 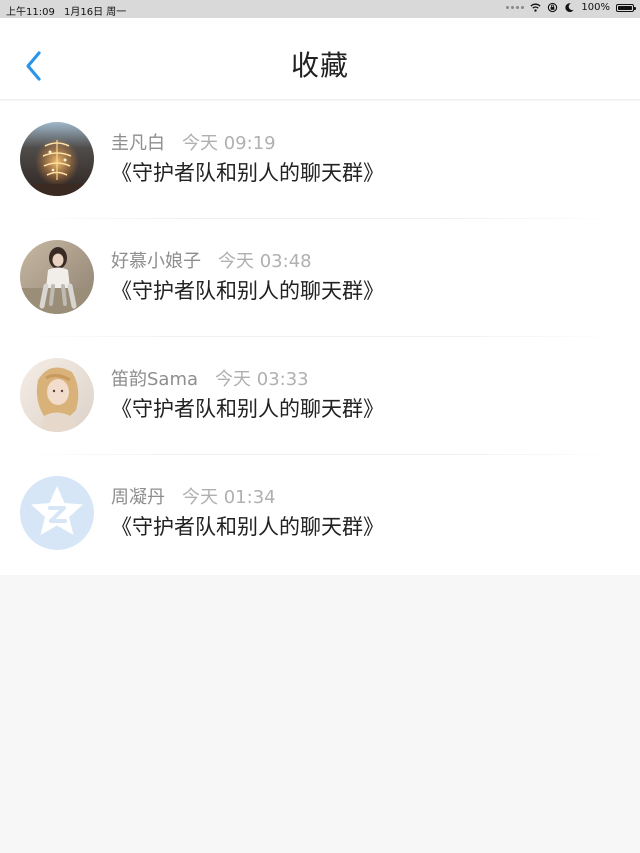 What do you see at coordinates (138, 143) in the screenshot?
I see `sender-name: 圭凡白` at bounding box center [138, 143].